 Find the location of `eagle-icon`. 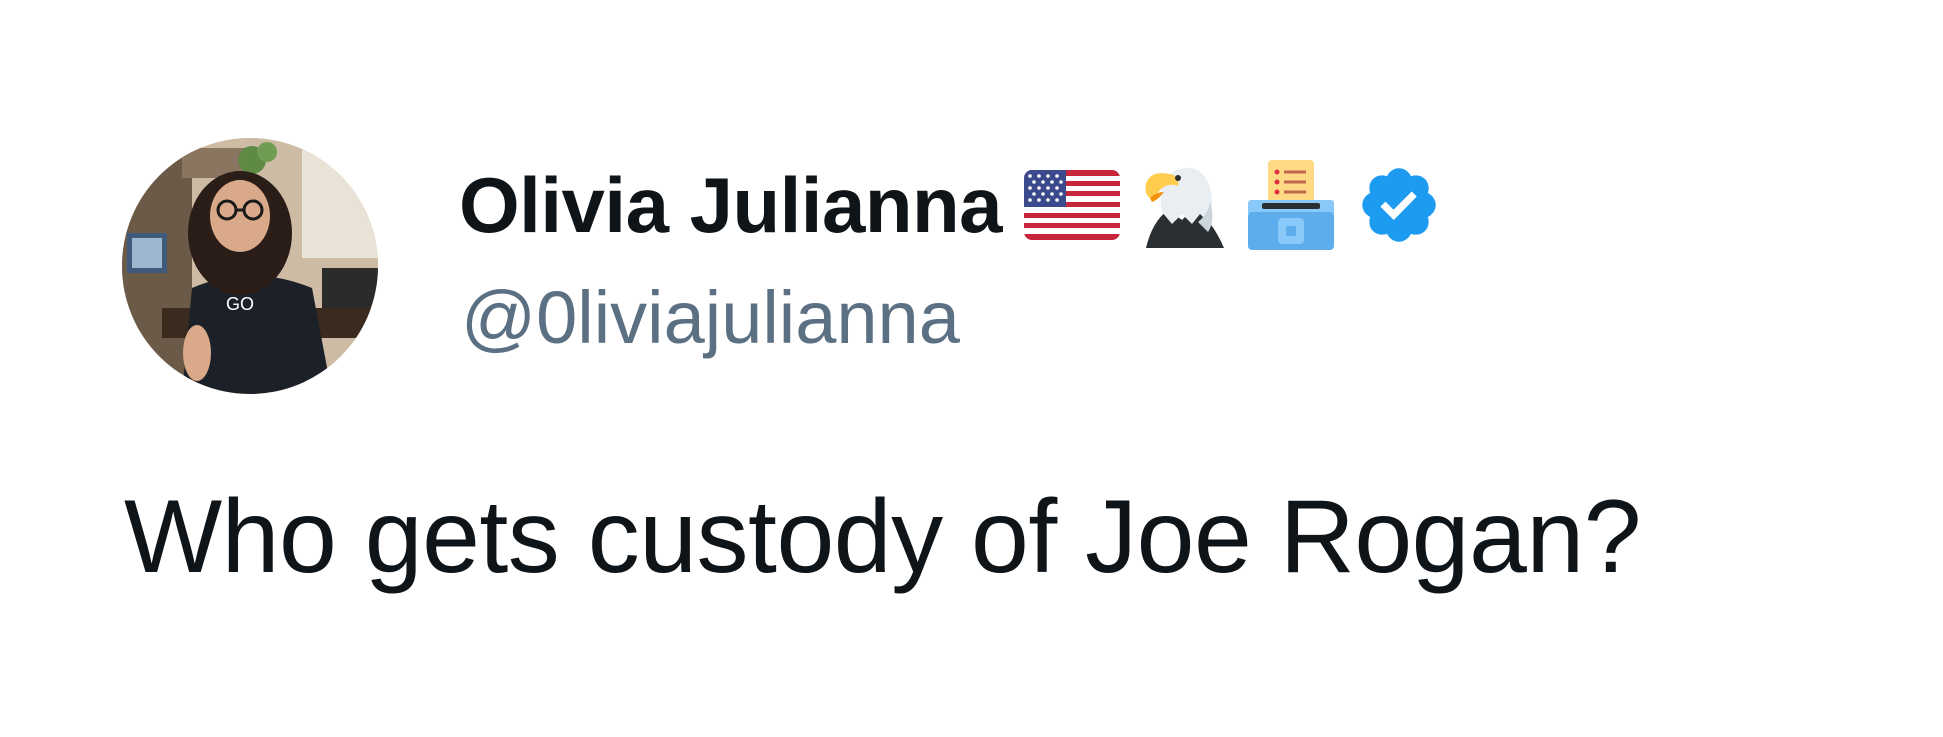

eagle-icon is located at coordinates (1184, 205).